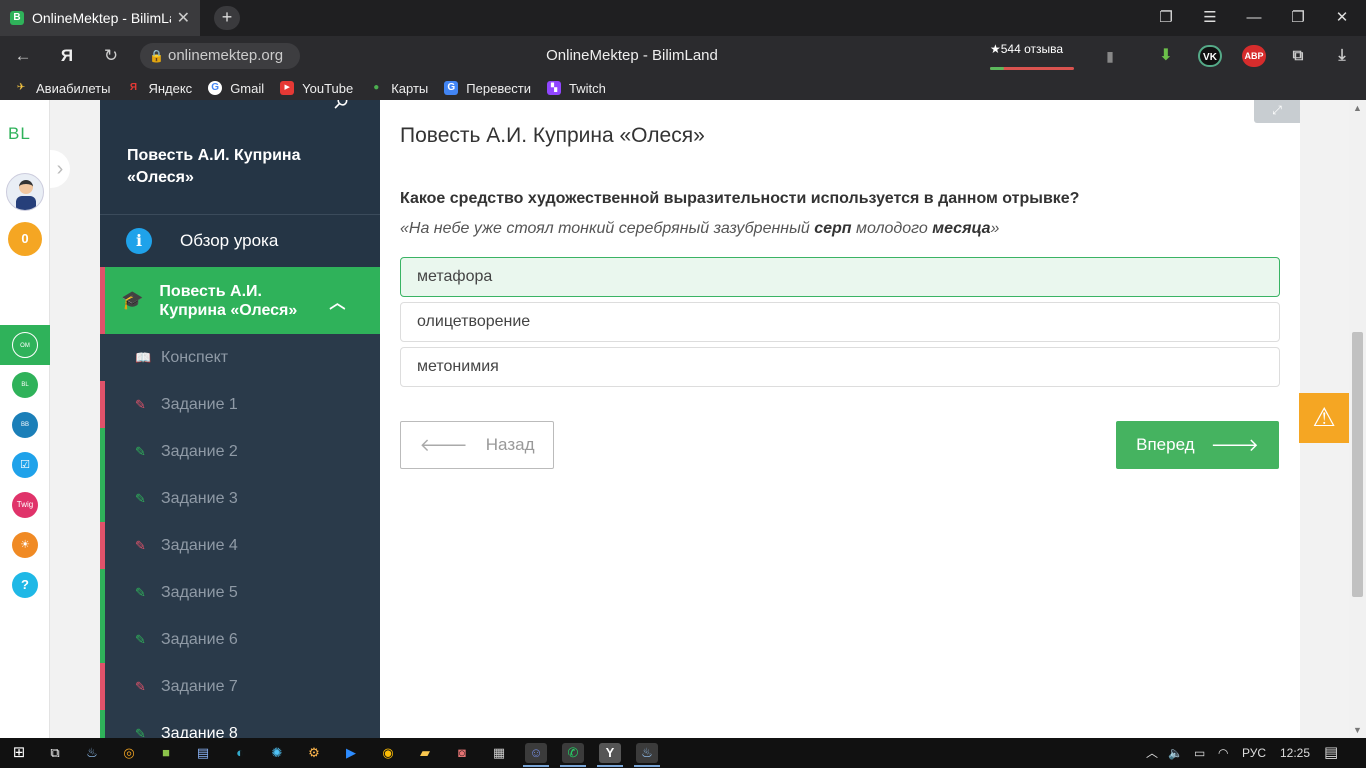 The height and width of the screenshot is (768, 1366). Describe the element at coordinates (92, 753) in the screenshot. I see `steam-icon: ♨` at that location.